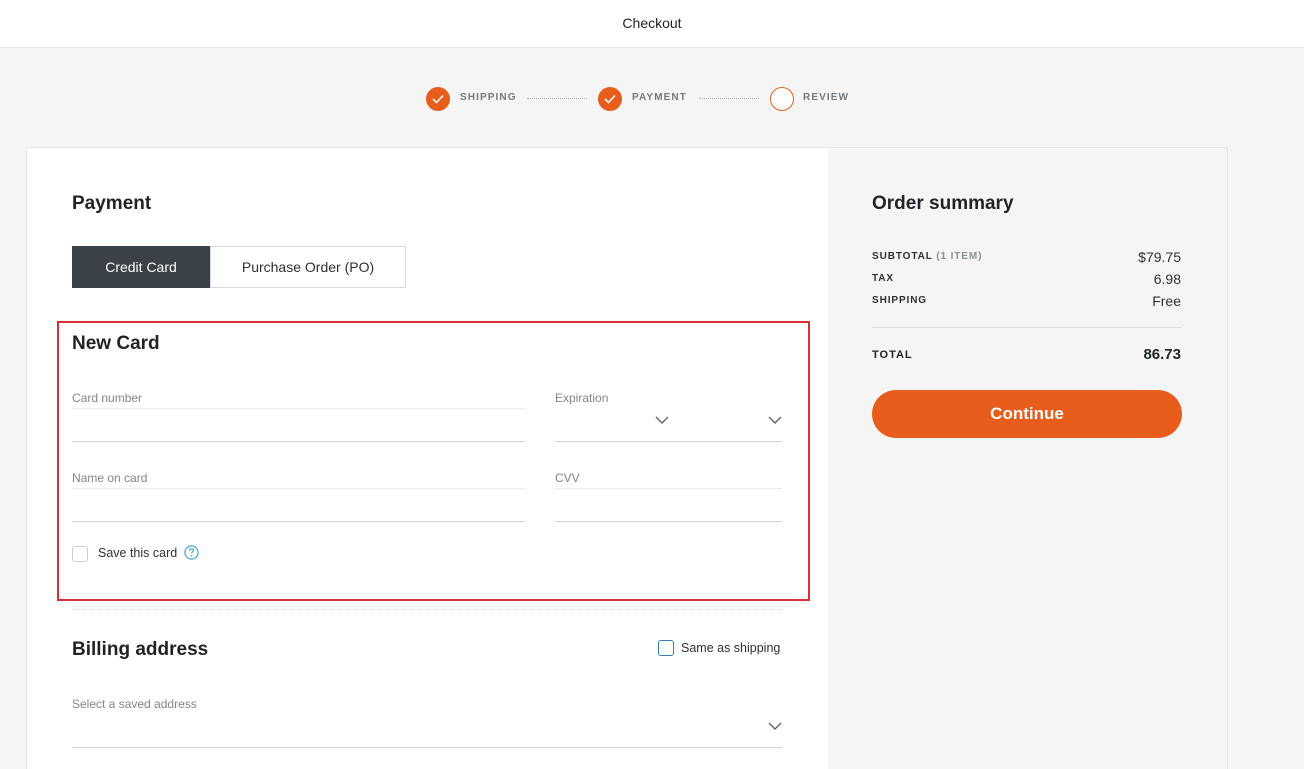  What do you see at coordinates (892, 355) in the screenshot?
I see `total-label: TOTAL` at bounding box center [892, 355].